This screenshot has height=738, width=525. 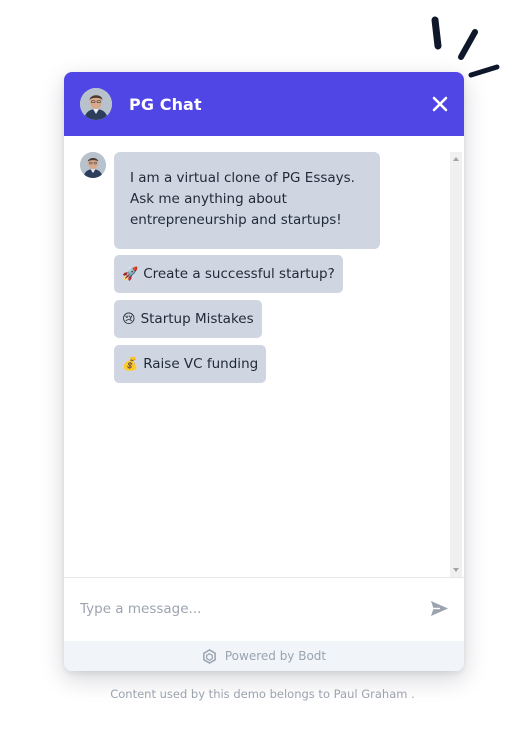 I want to click on hexagon-logo-icon, so click(x=209, y=656).